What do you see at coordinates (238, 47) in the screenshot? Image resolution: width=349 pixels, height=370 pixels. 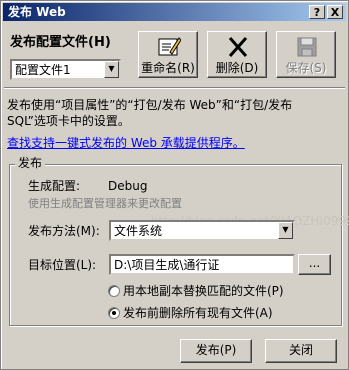 I see `delete-x-icon` at bounding box center [238, 47].